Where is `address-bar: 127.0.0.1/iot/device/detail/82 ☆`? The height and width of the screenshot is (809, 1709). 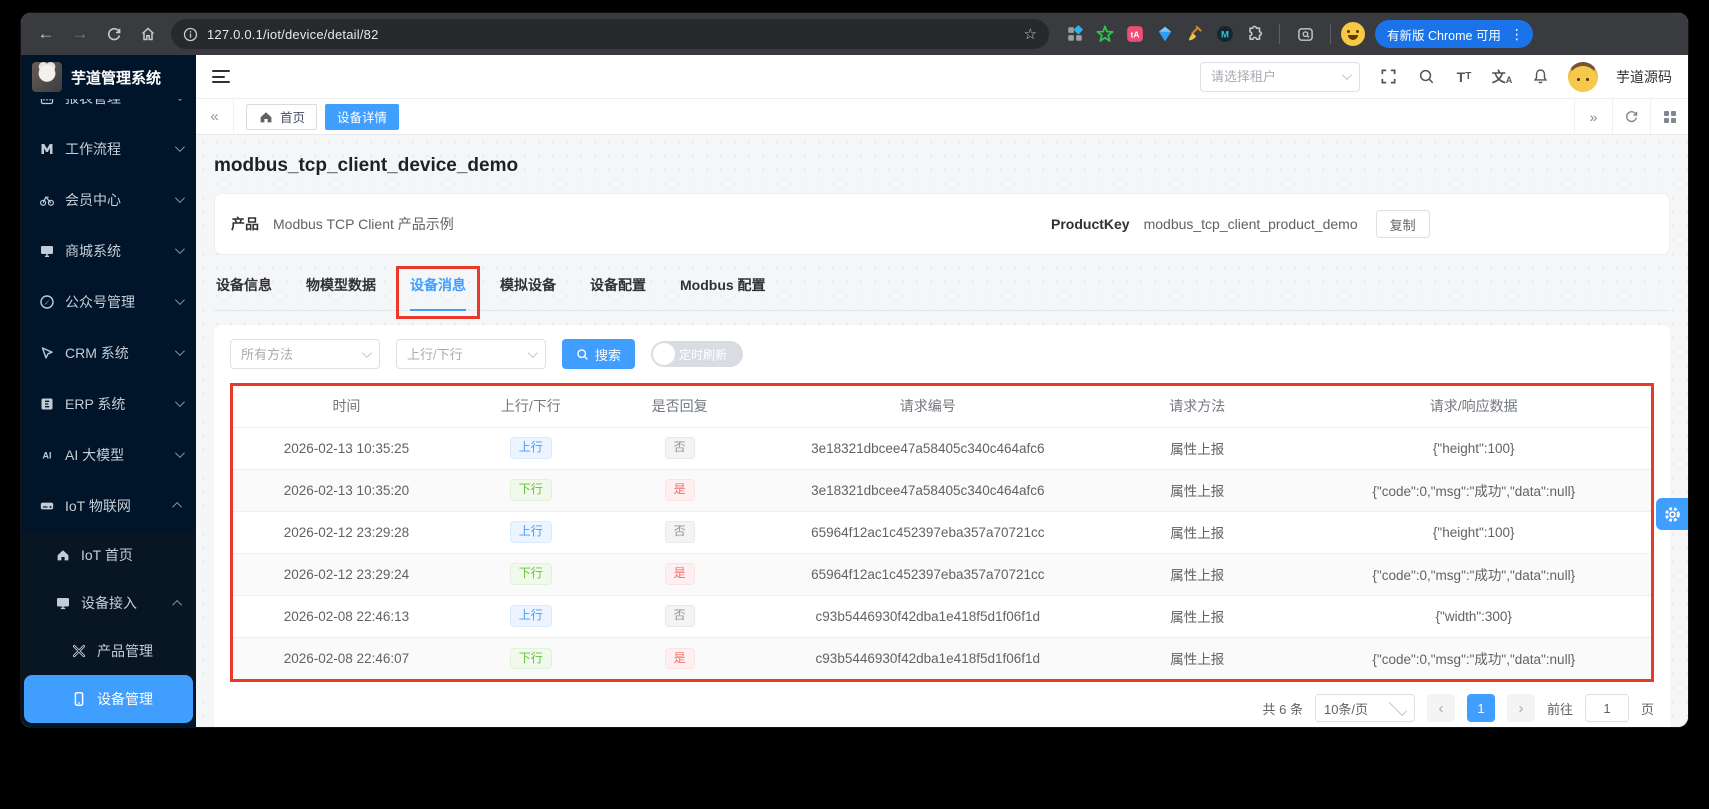
address-bar: 127.0.0.1/iot/device/detail/82 ☆ is located at coordinates (610, 34).